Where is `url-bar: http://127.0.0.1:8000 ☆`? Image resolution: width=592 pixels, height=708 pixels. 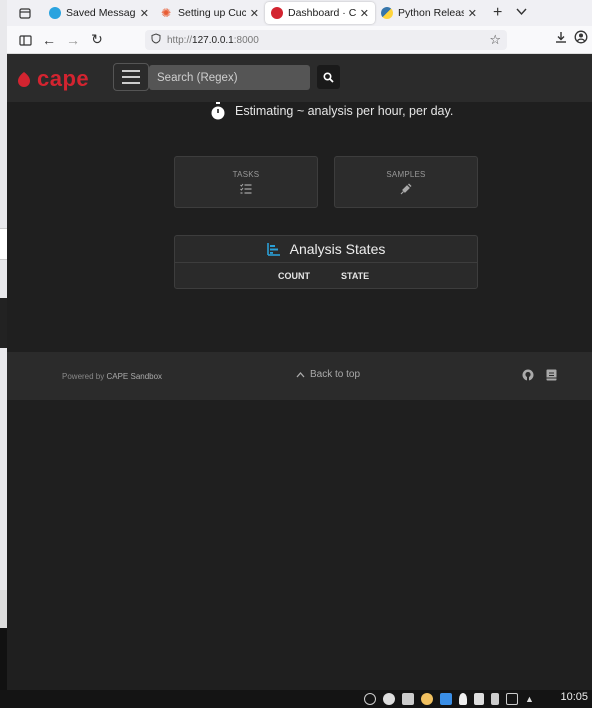 url-bar: http://127.0.0.1:8000 ☆ is located at coordinates (326, 40).